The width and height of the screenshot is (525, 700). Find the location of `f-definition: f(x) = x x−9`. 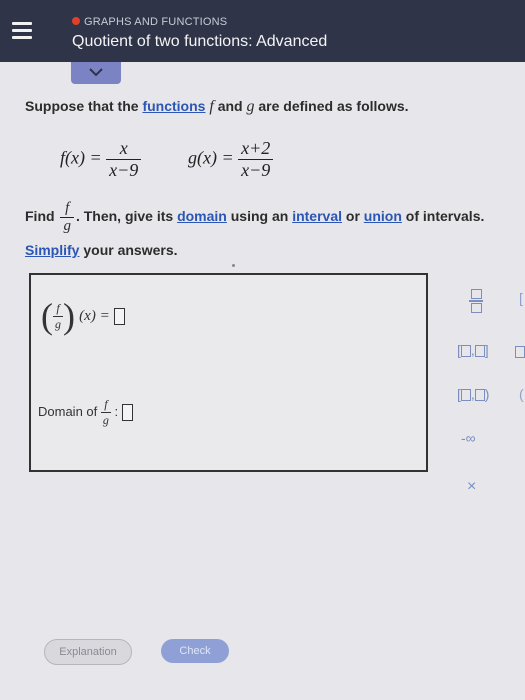

f-definition: f(x) = x x−9 is located at coordinates (101, 159).